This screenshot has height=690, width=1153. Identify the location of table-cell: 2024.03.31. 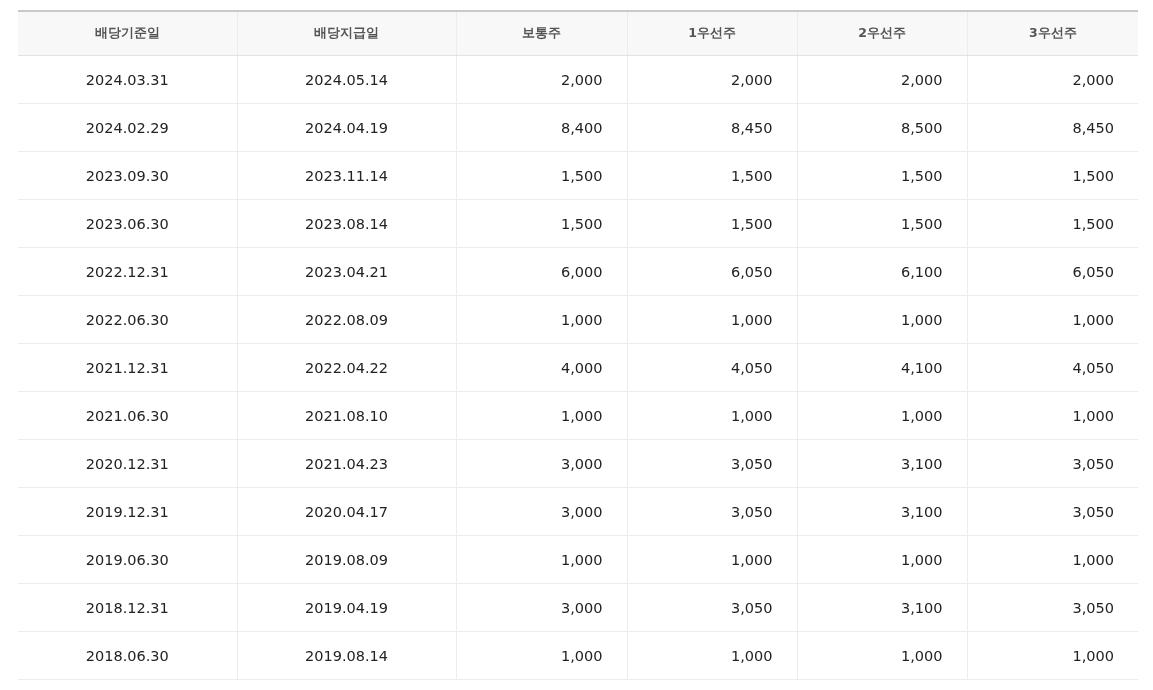
(127, 79).